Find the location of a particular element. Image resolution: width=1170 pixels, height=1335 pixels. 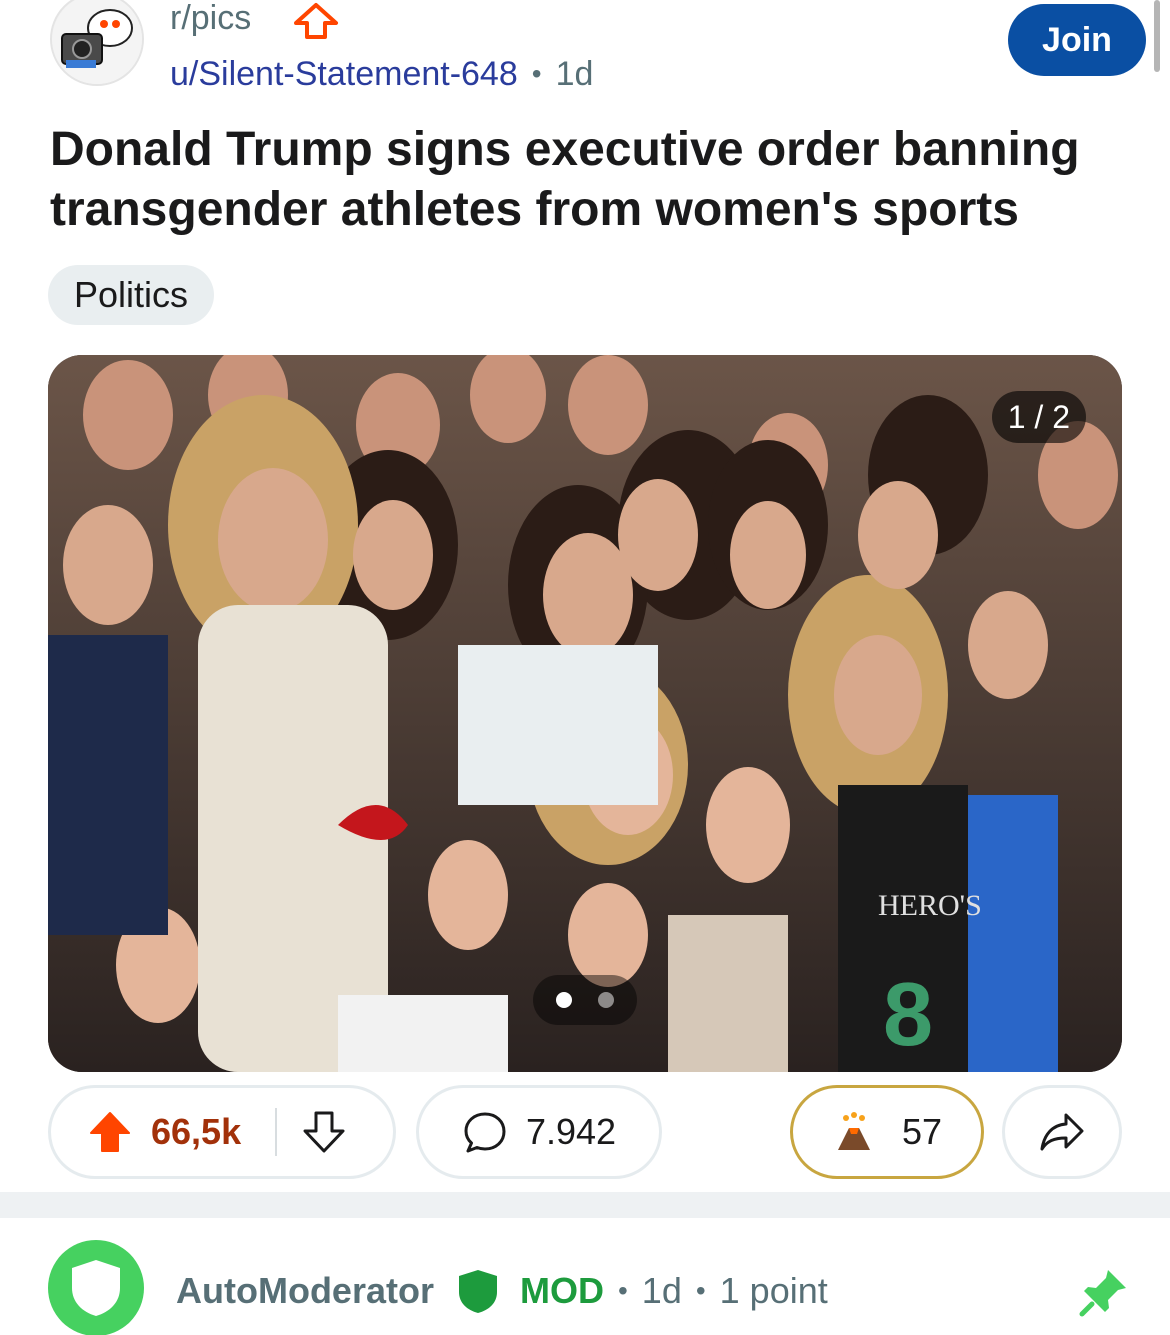

comment-header: AutoModerator MOD • 1d • 1 point is located at coordinates (585, 1282).